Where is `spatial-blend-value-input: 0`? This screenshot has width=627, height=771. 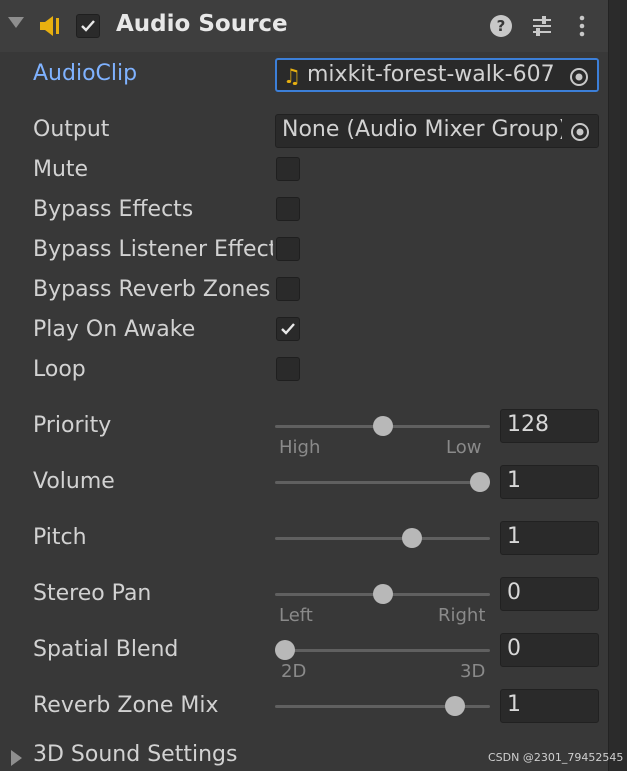
spatial-blend-value-input: 0 is located at coordinates (549, 650).